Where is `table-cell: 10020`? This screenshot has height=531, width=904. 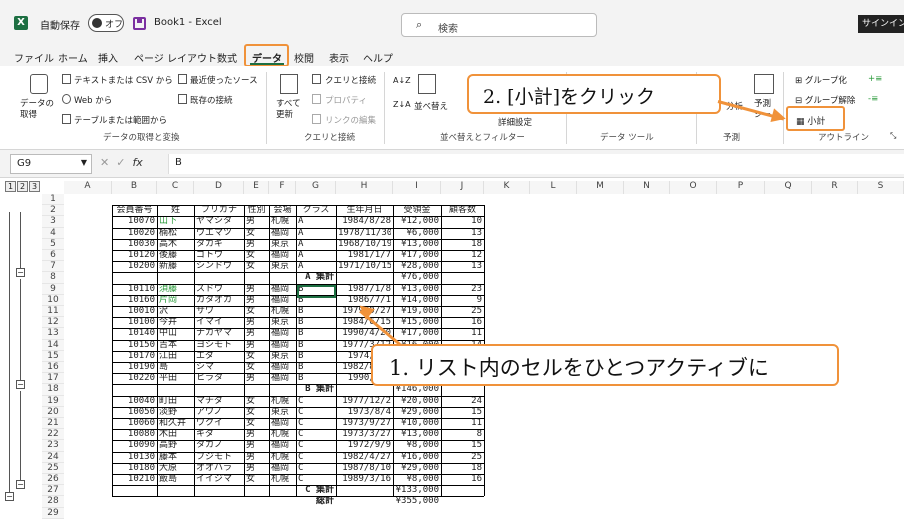
table-cell: 10020 is located at coordinates (134, 233).